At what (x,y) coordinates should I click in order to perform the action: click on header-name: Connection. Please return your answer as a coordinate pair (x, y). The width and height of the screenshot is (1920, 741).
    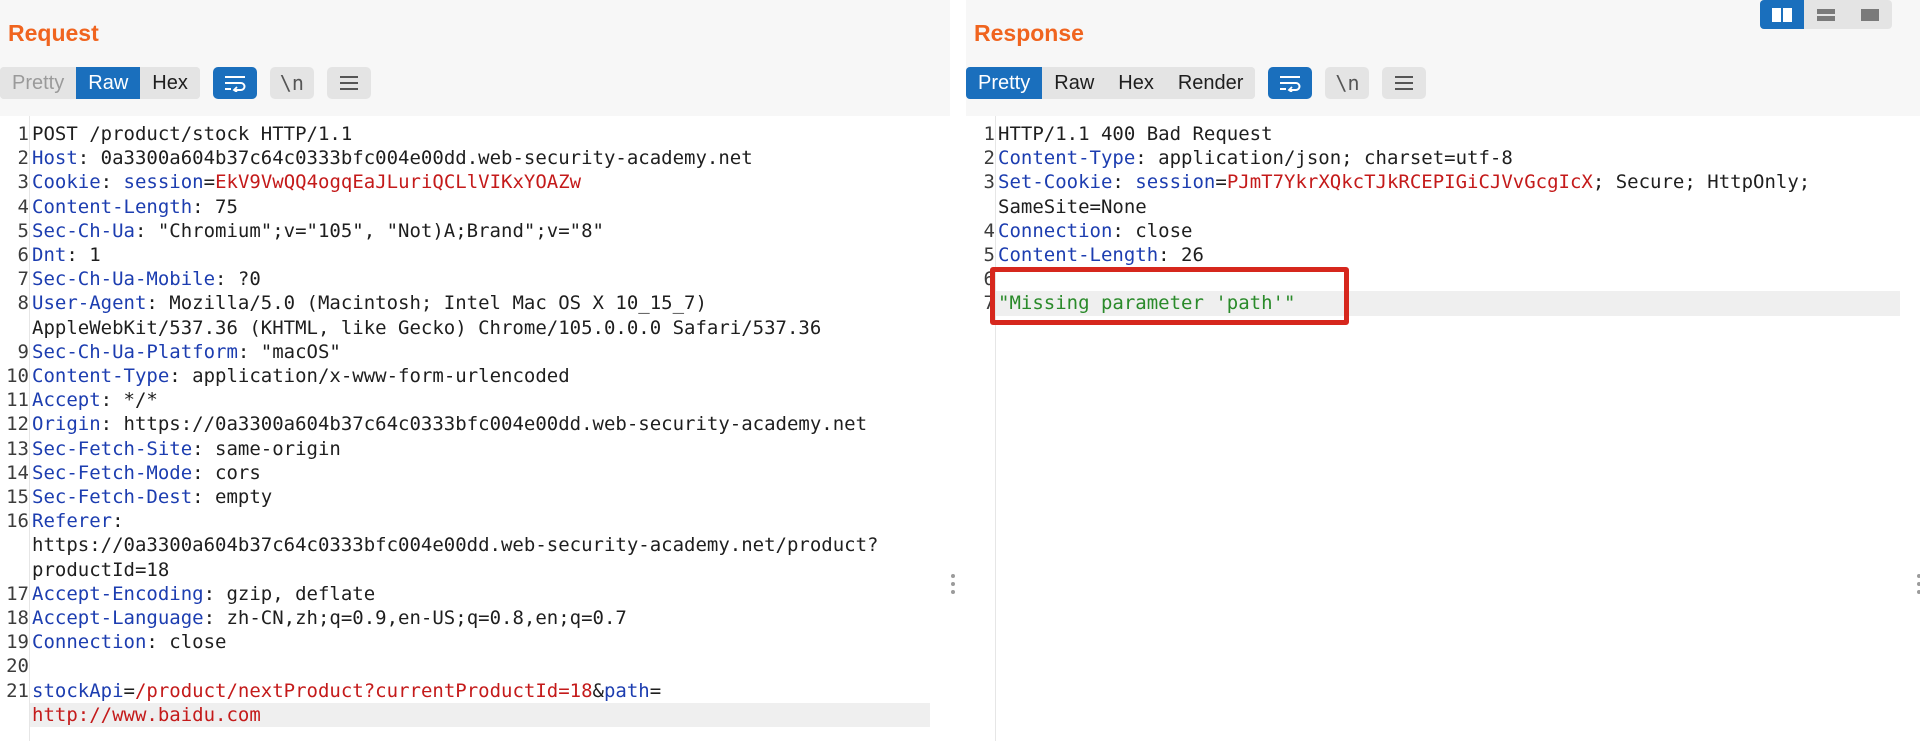
    Looking at the image, I should click on (1055, 230).